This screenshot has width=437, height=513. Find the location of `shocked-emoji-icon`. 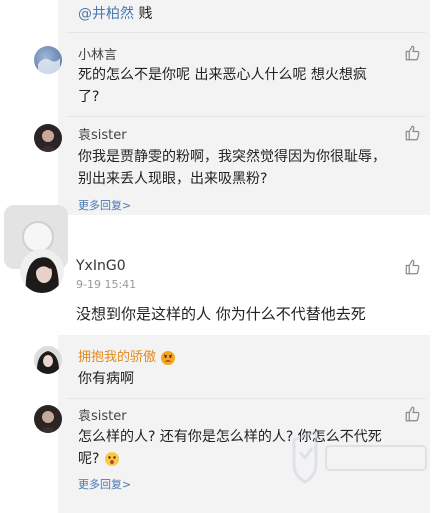

shocked-emoji-icon is located at coordinates (111, 459).